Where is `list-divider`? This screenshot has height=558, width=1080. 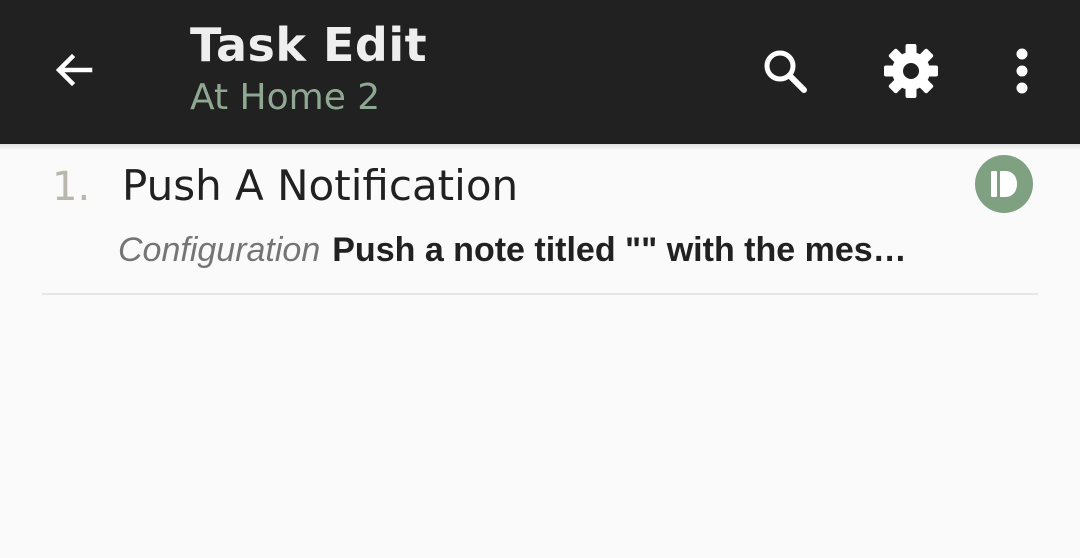
list-divider is located at coordinates (540, 294).